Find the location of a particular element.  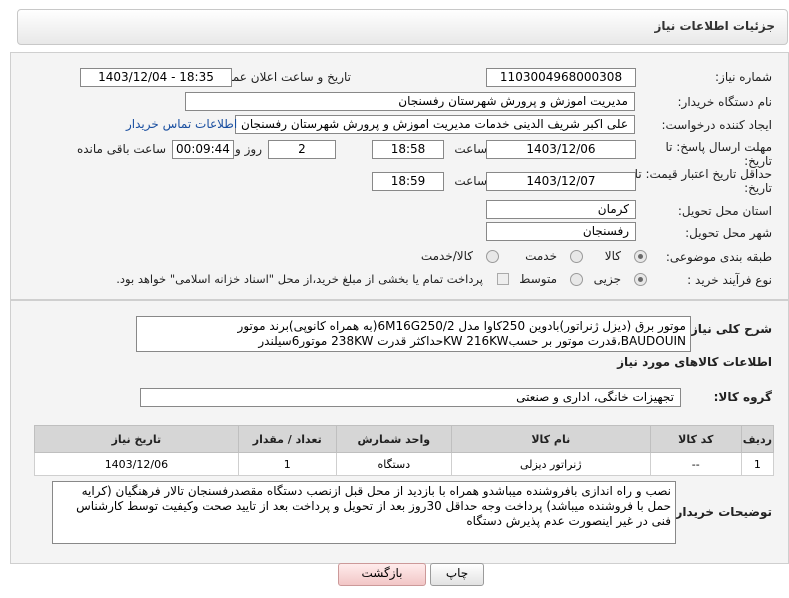

buyer-label: نام دستگاه خریدار: is located at coordinates (725, 102).